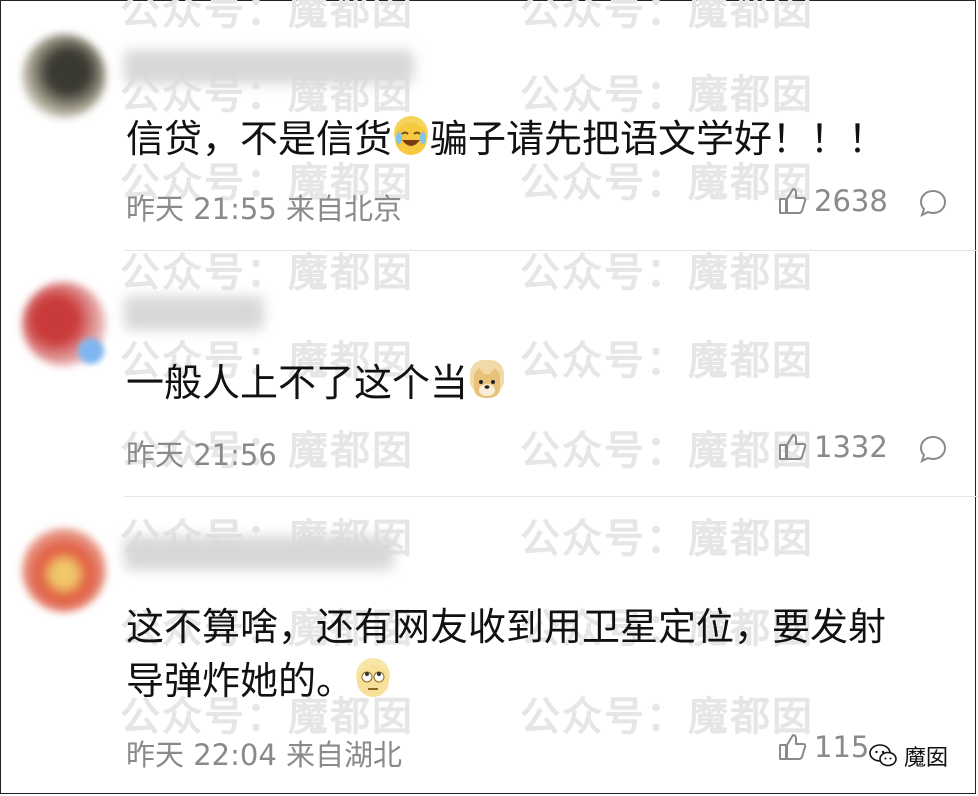  What do you see at coordinates (506, 627) in the screenshot?
I see `comment-text-line: 这不算啥，还有网友收到用卫星定位，要发射` at bounding box center [506, 627].